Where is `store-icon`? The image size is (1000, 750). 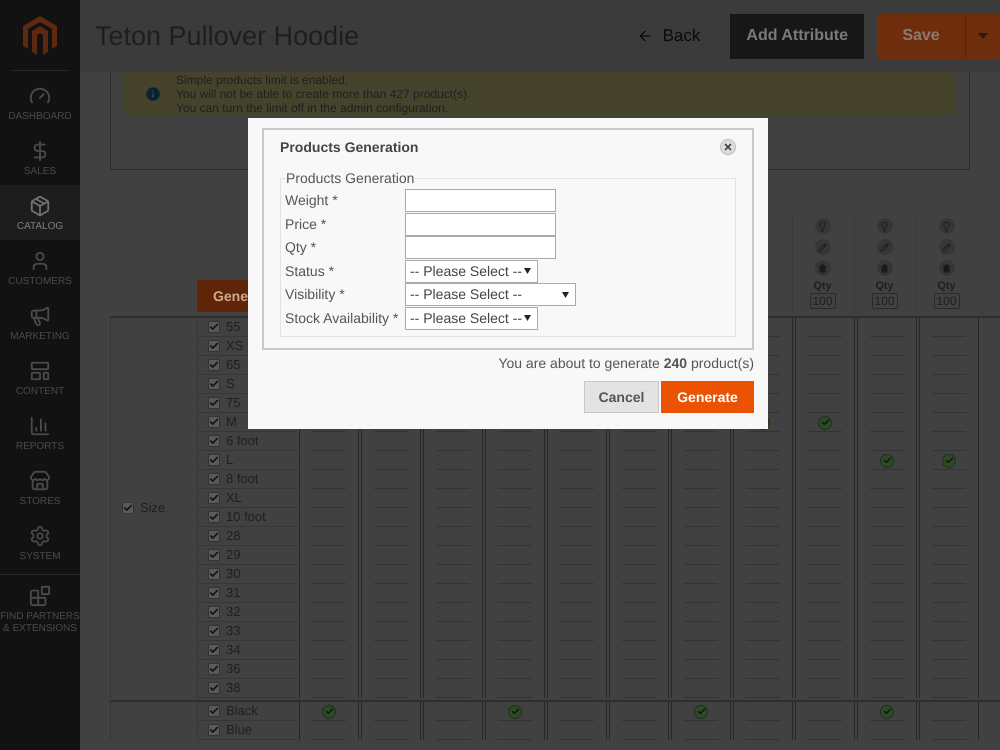
store-icon is located at coordinates (40, 481).